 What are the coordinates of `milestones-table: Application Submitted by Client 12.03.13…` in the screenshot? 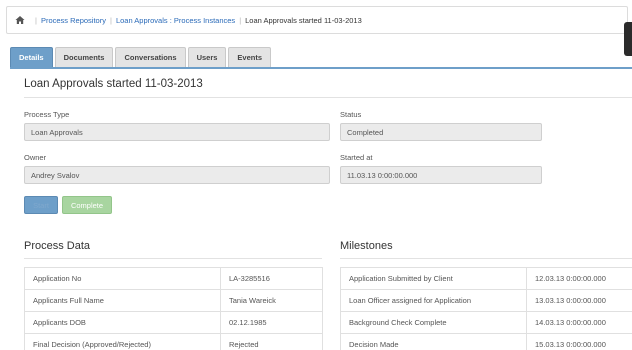 It's located at (486, 308).